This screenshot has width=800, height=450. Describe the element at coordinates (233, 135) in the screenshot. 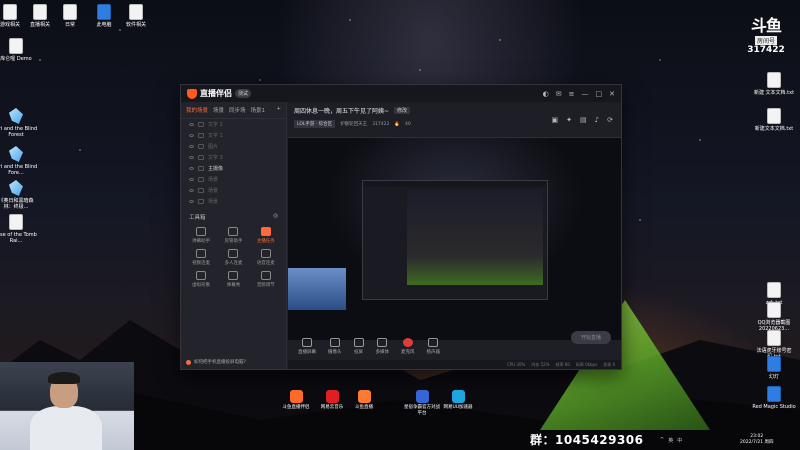

I see `scene-item: 文字 1` at that location.